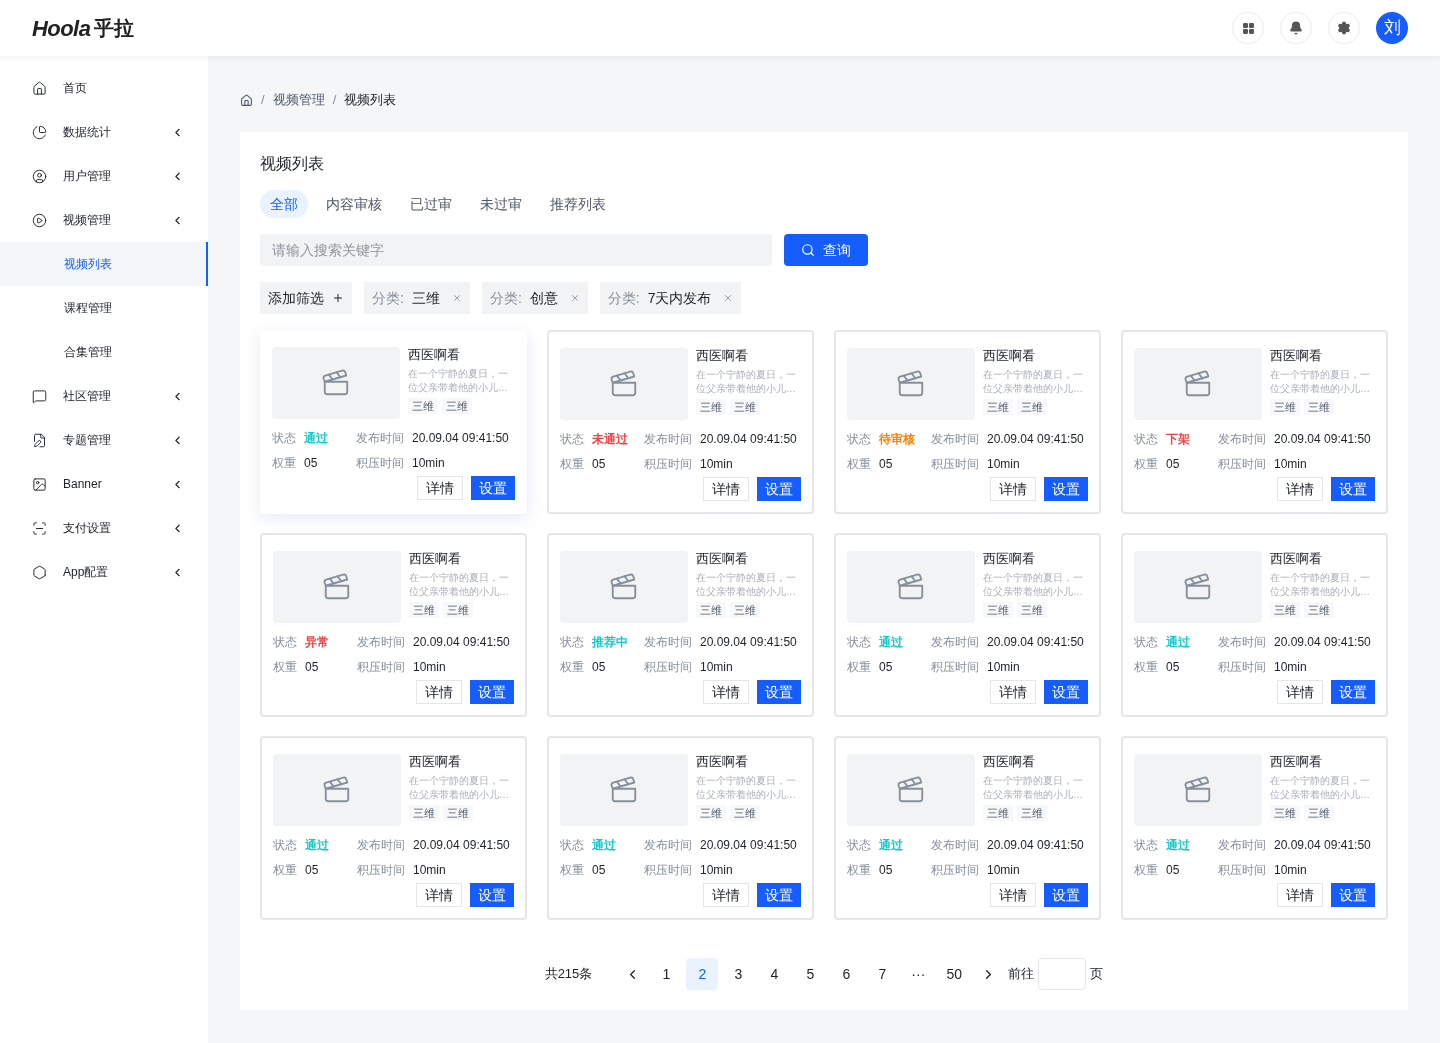 Image resolution: width=1440 pixels, height=1043 pixels. What do you see at coordinates (578, 204) in the screenshot?
I see `tab: 推荐列表` at bounding box center [578, 204].